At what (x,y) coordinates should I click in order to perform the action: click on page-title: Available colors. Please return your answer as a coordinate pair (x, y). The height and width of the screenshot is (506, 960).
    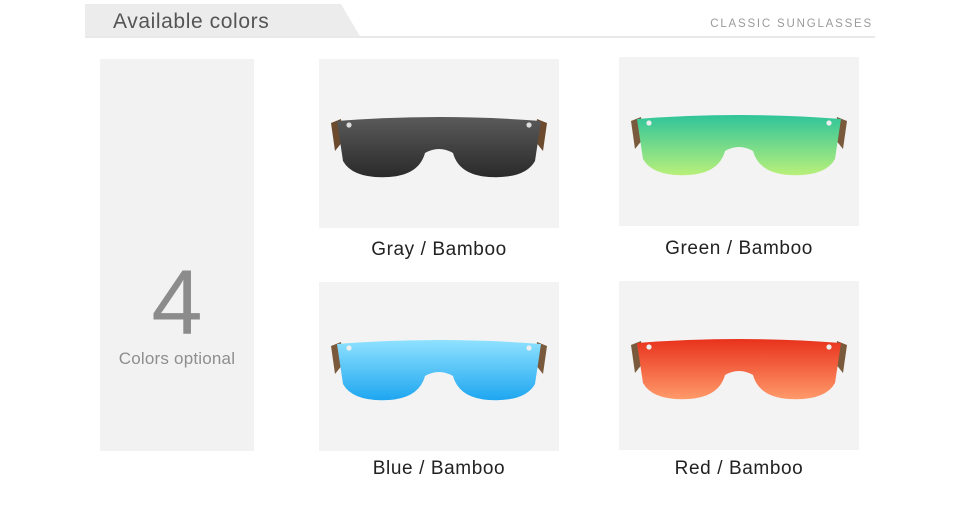
    Looking at the image, I should click on (191, 21).